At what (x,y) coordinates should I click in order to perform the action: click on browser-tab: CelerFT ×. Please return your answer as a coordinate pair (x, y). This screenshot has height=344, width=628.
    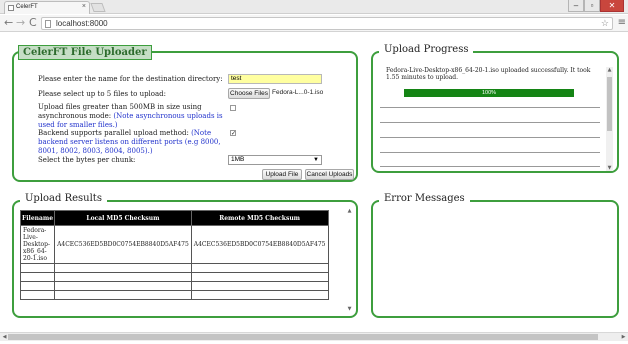
    Looking at the image, I should click on (47, 7).